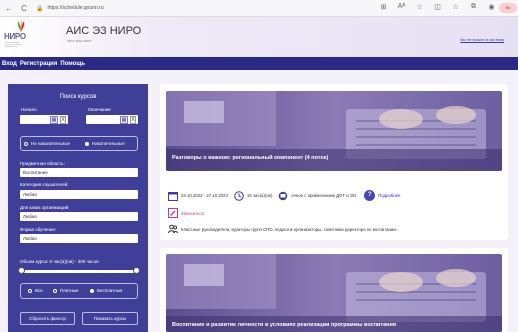  What do you see at coordinates (491, 7) in the screenshot?
I see `profile-icon: ◉` at bounding box center [491, 7].